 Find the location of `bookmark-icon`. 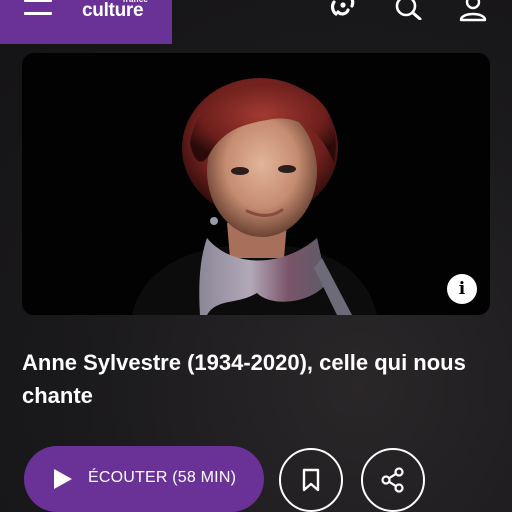

bookmark-icon is located at coordinates (311, 480).